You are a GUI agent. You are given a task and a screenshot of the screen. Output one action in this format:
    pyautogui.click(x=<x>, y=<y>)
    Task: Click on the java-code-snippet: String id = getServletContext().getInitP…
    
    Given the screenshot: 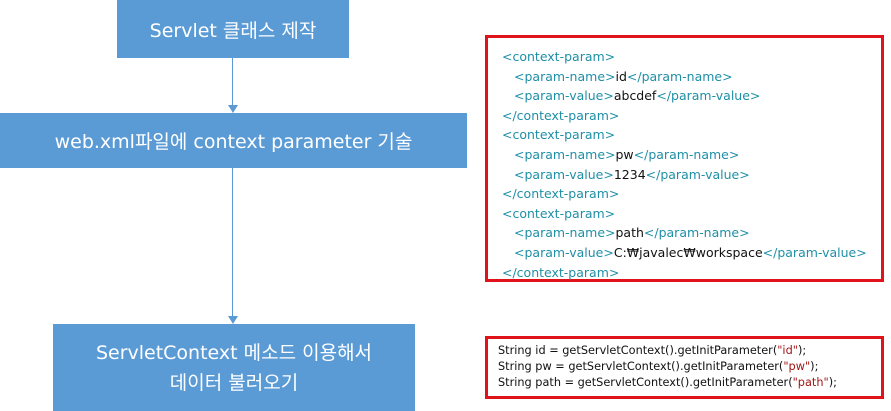 What is the action you would take?
    pyautogui.click(x=684, y=367)
    